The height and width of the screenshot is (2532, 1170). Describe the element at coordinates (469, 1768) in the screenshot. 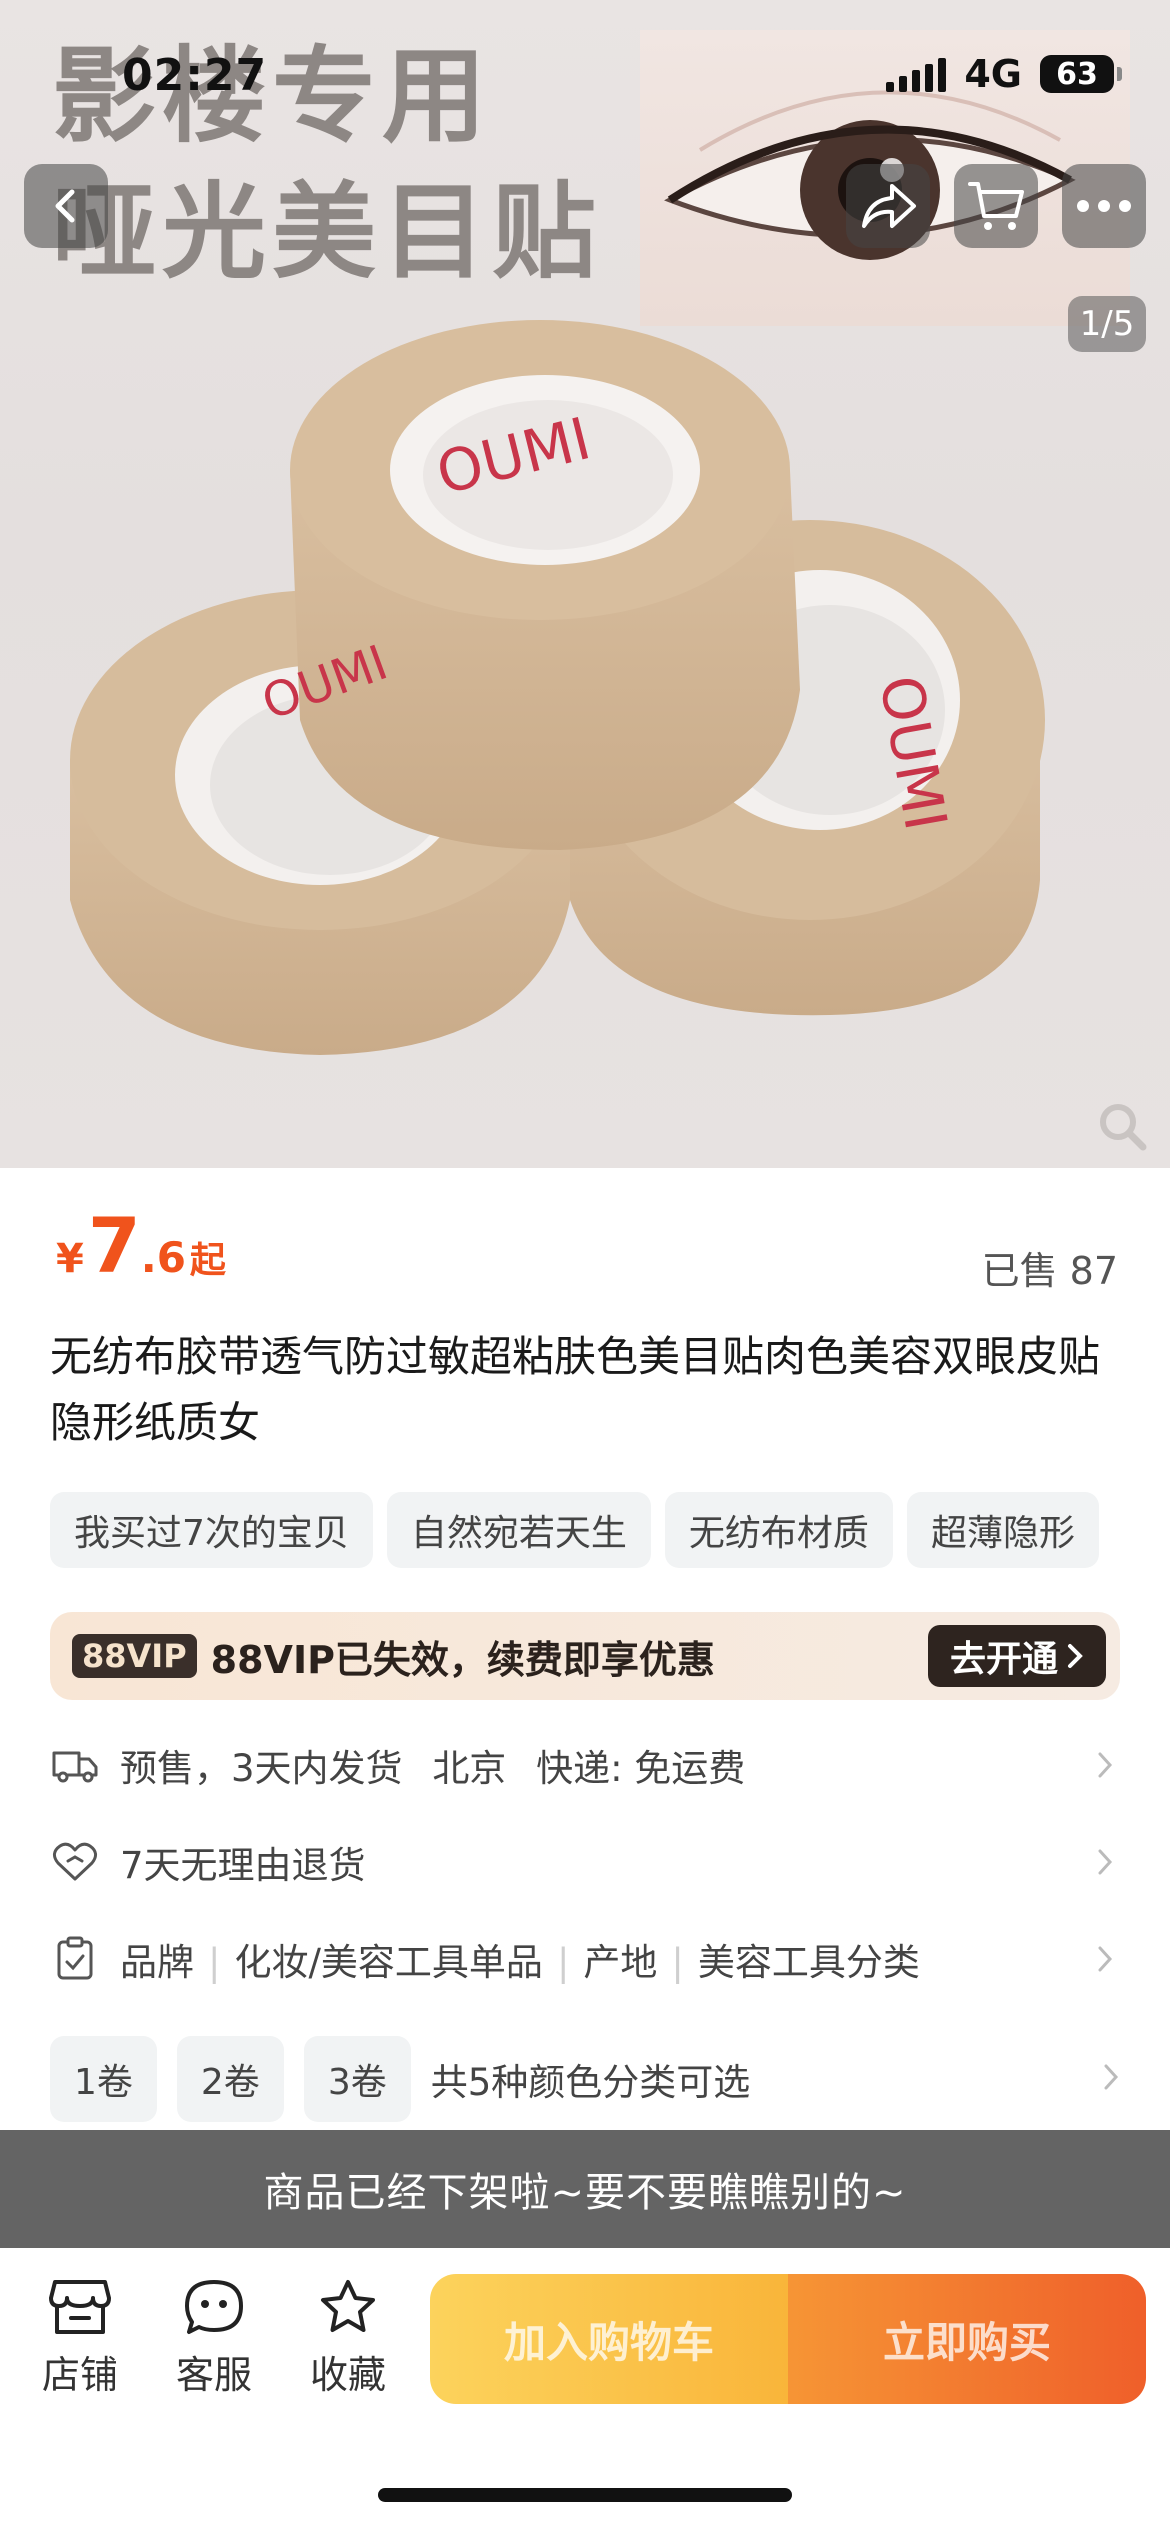

I see `shipping-origin: 北京` at that location.